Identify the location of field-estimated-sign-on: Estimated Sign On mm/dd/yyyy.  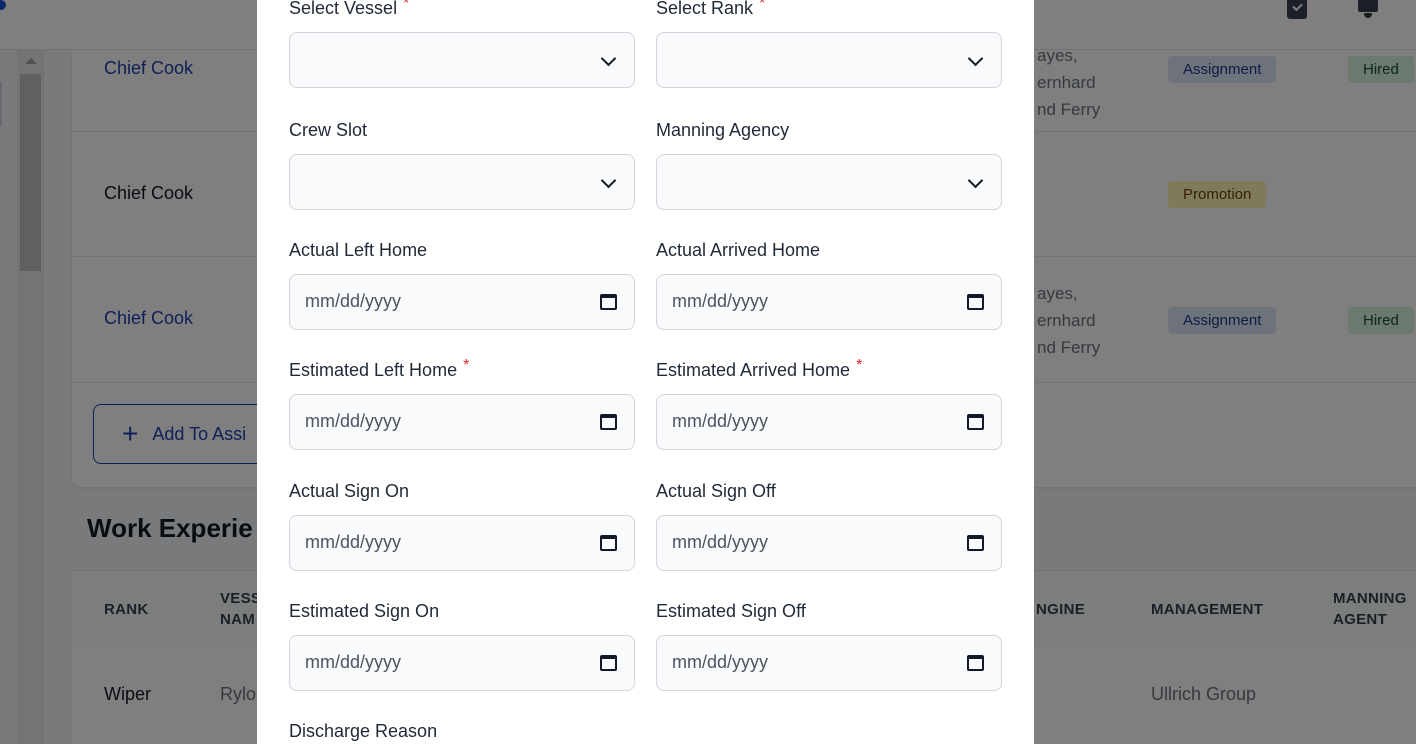
(462, 646).